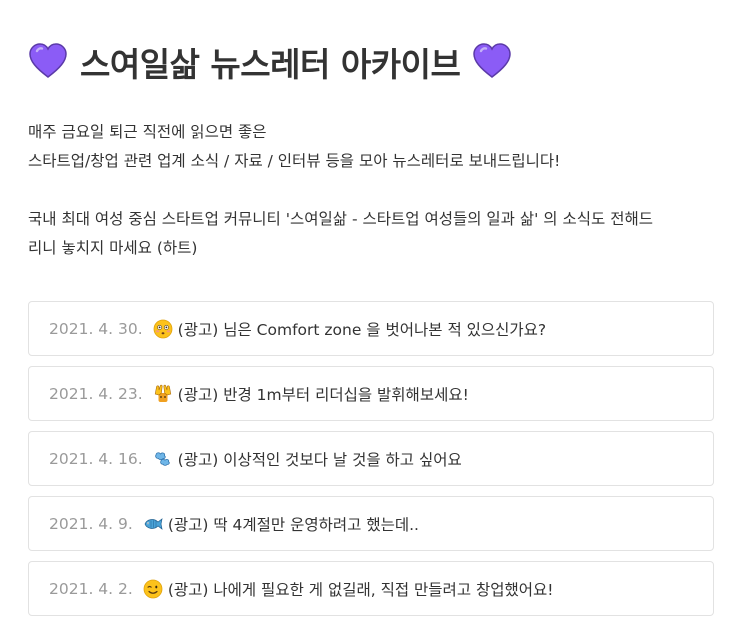 Image resolution: width=743 pixels, height=638 pixels. I want to click on post-title: (광고) 님은 Comfort zone 을 벗어나본 적 있으신가요?, so click(362, 329).